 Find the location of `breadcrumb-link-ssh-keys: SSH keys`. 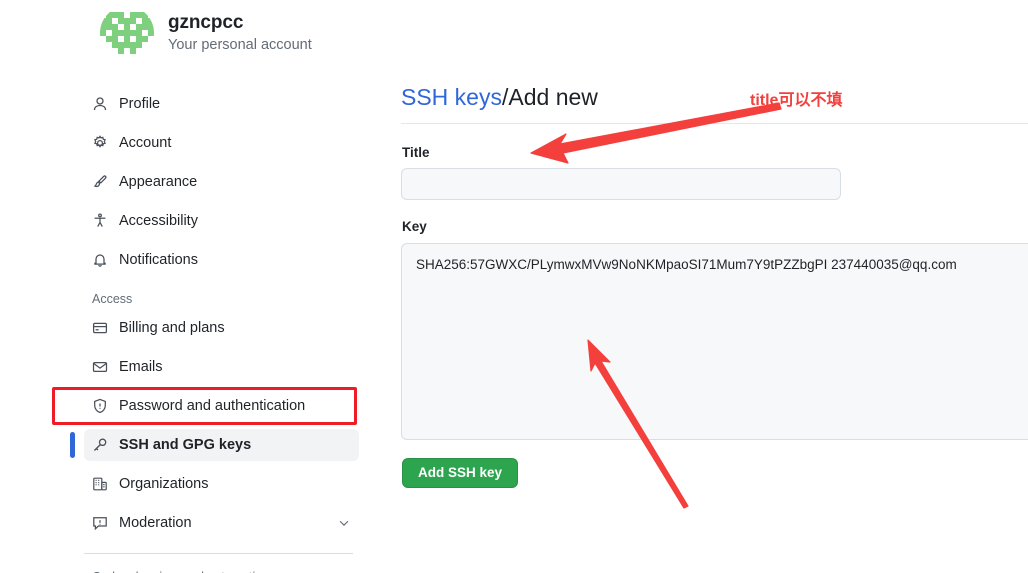

breadcrumb-link-ssh-keys: SSH keys is located at coordinates (451, 97).